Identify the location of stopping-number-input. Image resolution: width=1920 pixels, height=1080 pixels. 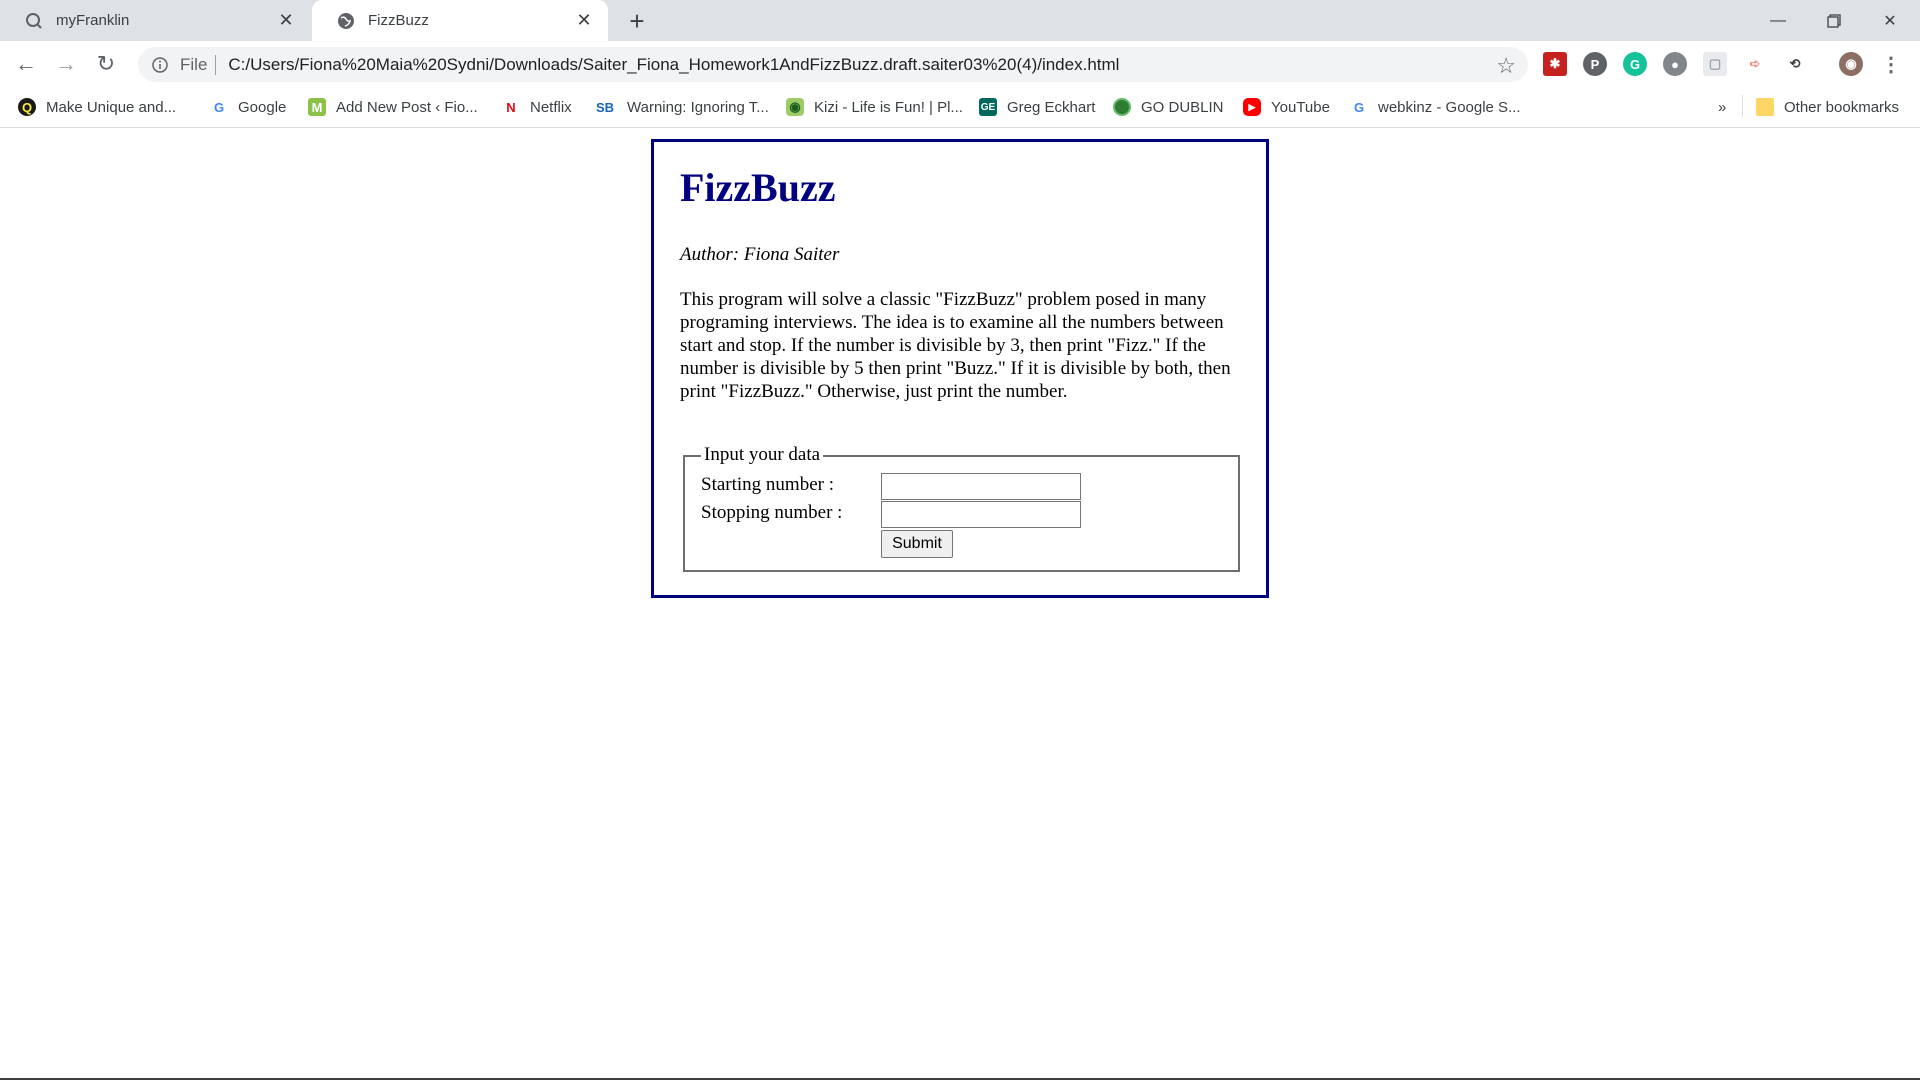
(981, 514).